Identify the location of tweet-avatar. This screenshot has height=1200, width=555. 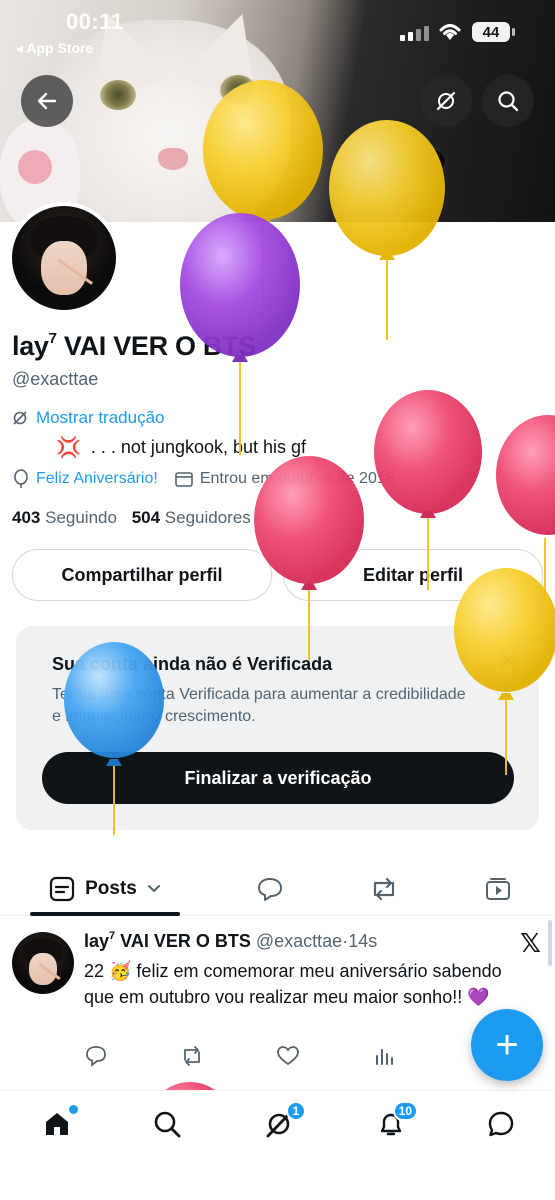
(43, 963).